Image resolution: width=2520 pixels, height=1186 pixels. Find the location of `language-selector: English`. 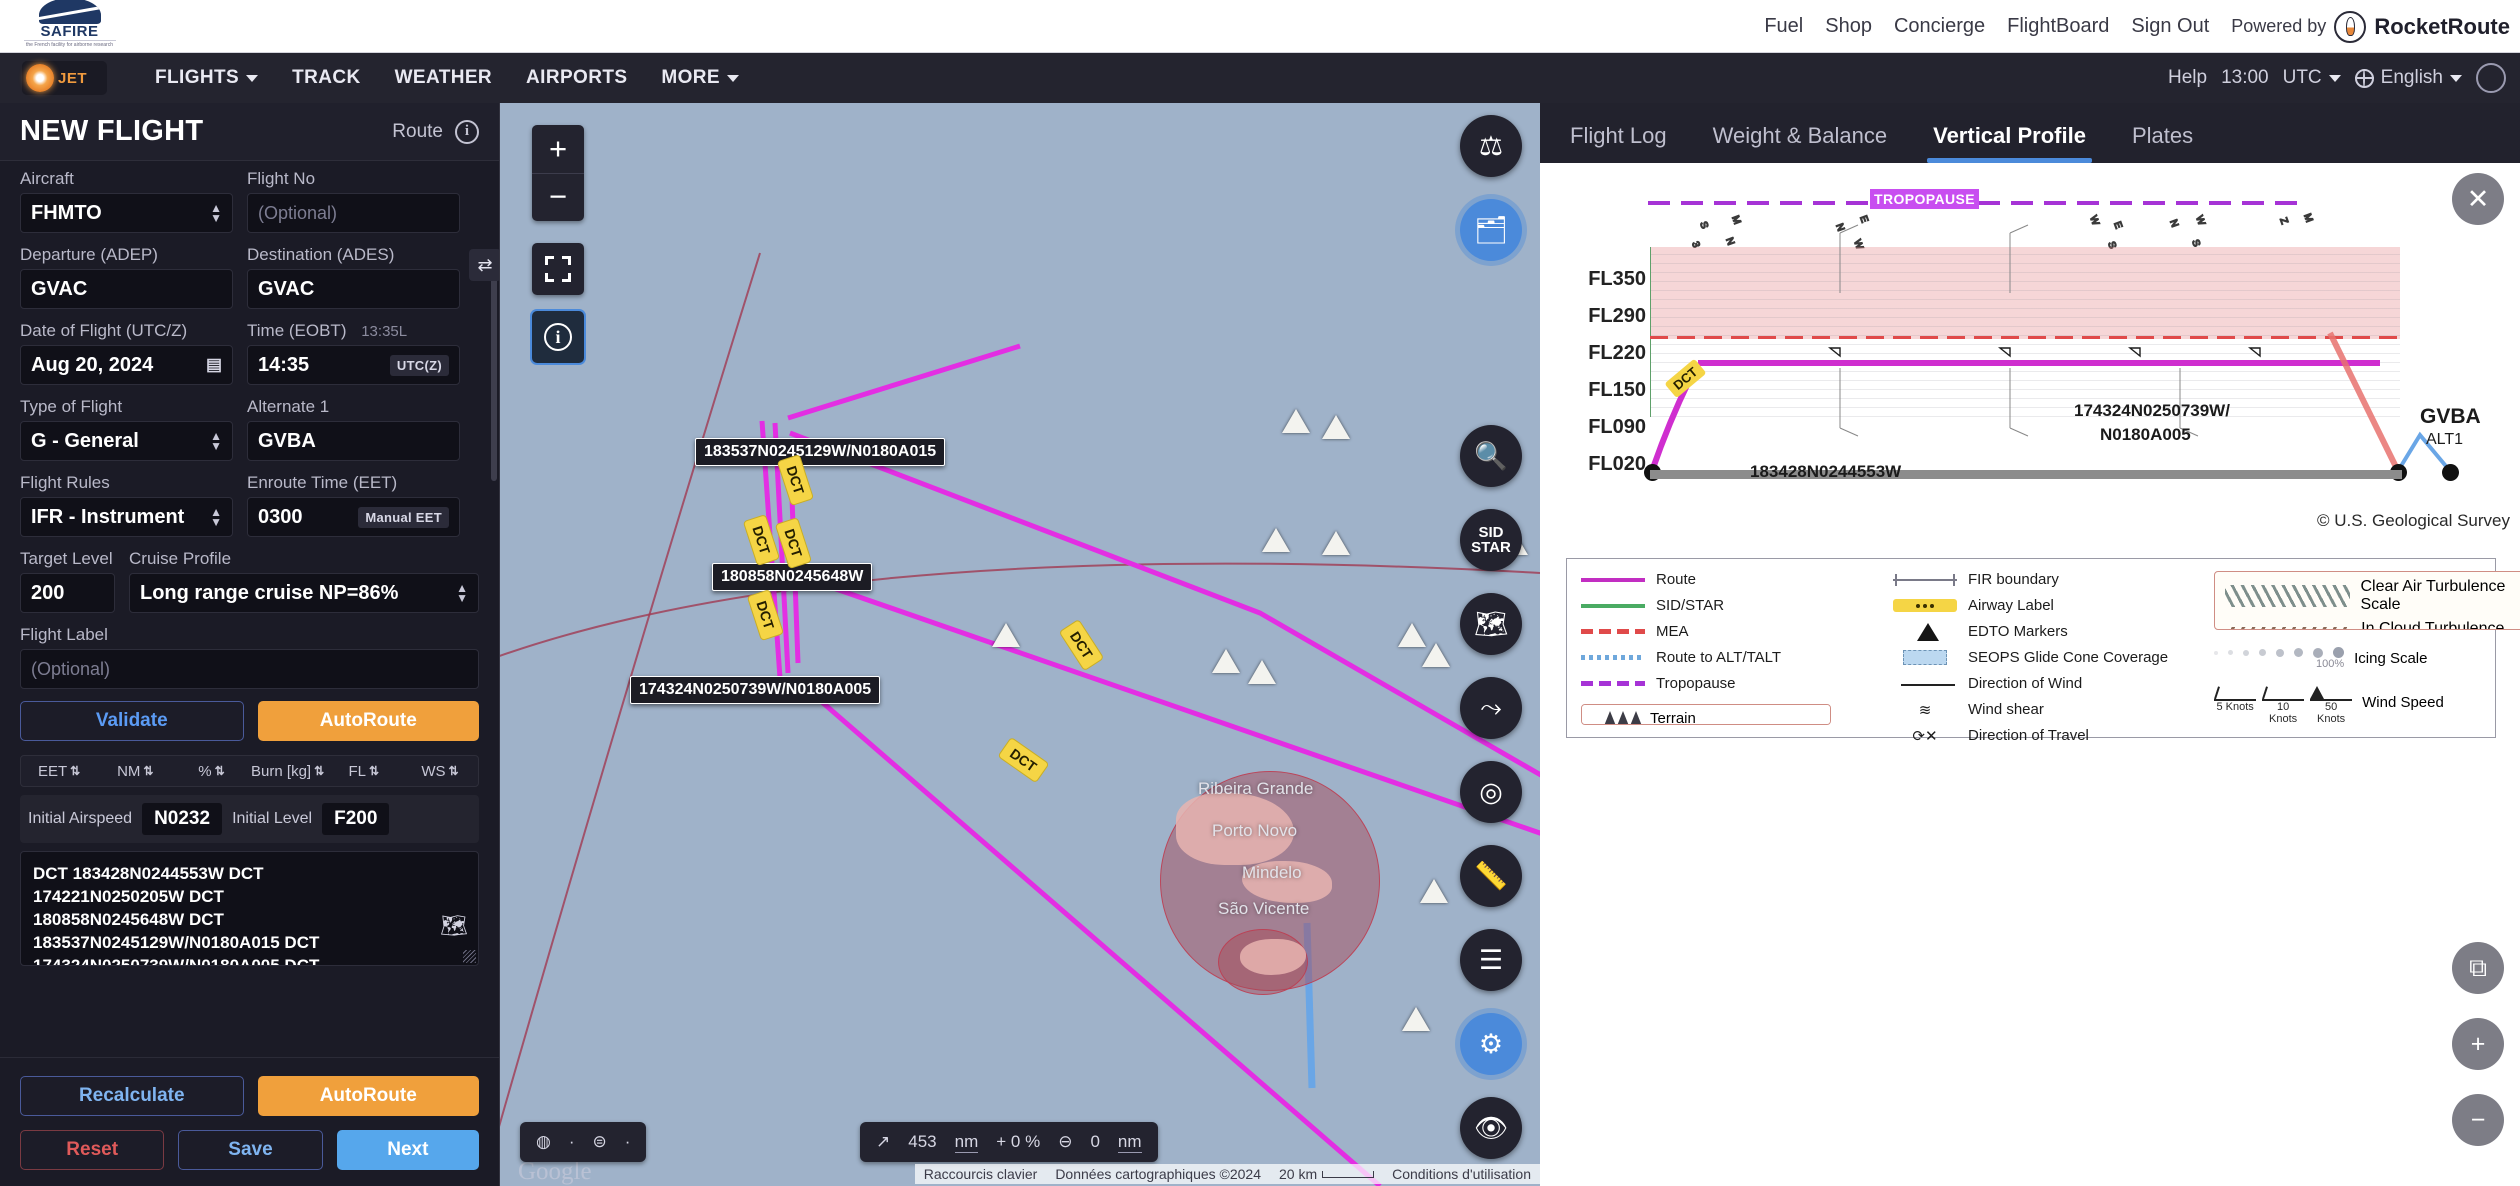

language-selector: English is located at coordinates (2408, 78).